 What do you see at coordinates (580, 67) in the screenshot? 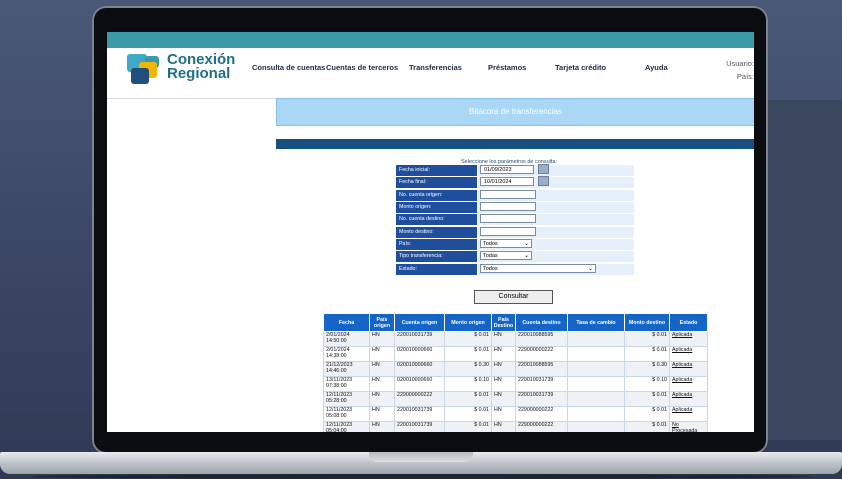
I see `nav-tarjeta-credito: Tarjeta crédito` at bounding box center [580, 67].